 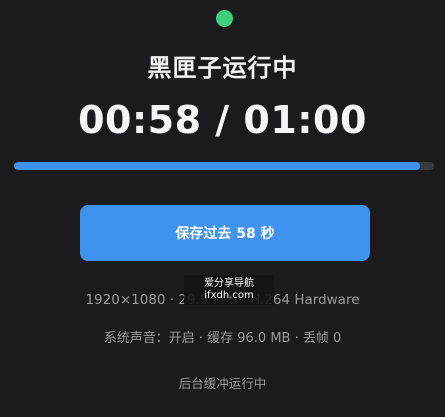 I want to click on watermark-line-1: 爱分享导航, so click(x=229, y=283).